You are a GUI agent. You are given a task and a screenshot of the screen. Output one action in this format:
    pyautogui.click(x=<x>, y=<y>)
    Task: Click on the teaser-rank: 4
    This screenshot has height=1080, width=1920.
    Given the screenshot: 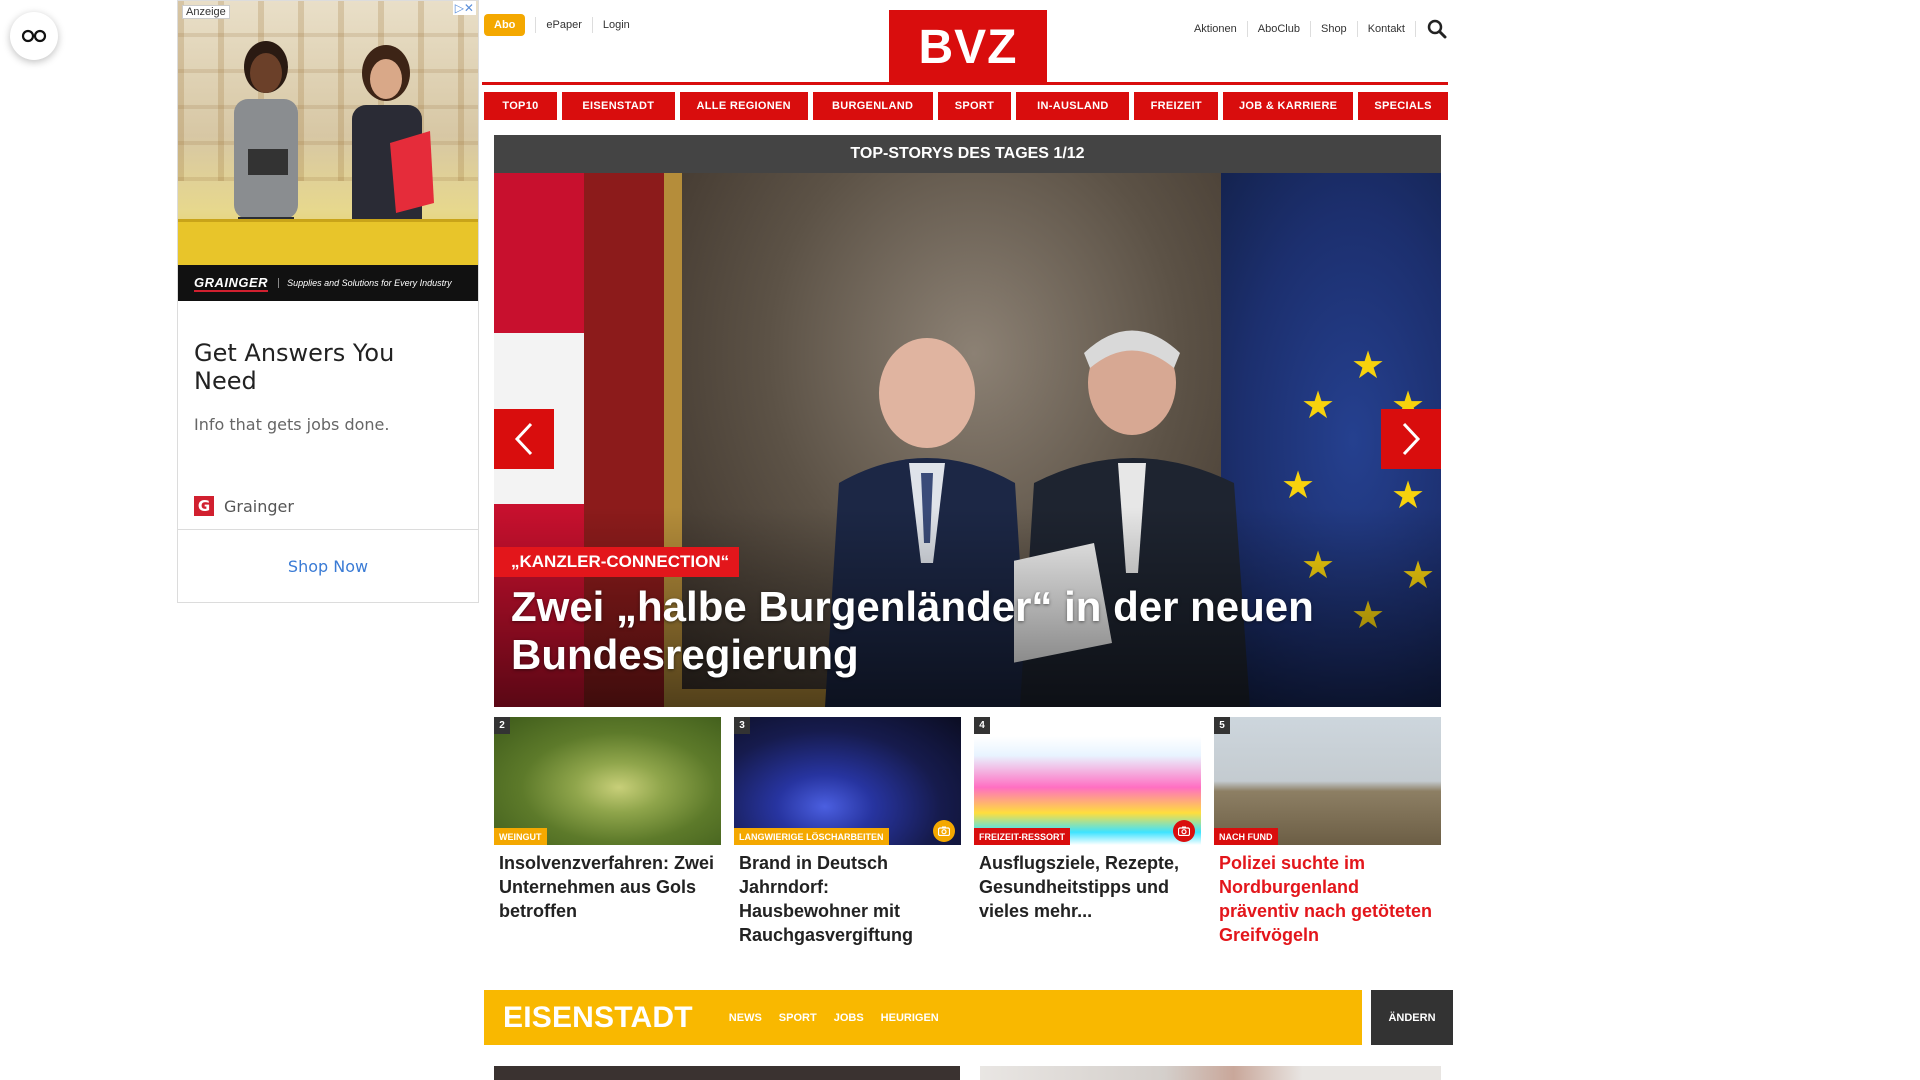 What is the action you would take?
    pyautogui.click(x=982, y=725)
    